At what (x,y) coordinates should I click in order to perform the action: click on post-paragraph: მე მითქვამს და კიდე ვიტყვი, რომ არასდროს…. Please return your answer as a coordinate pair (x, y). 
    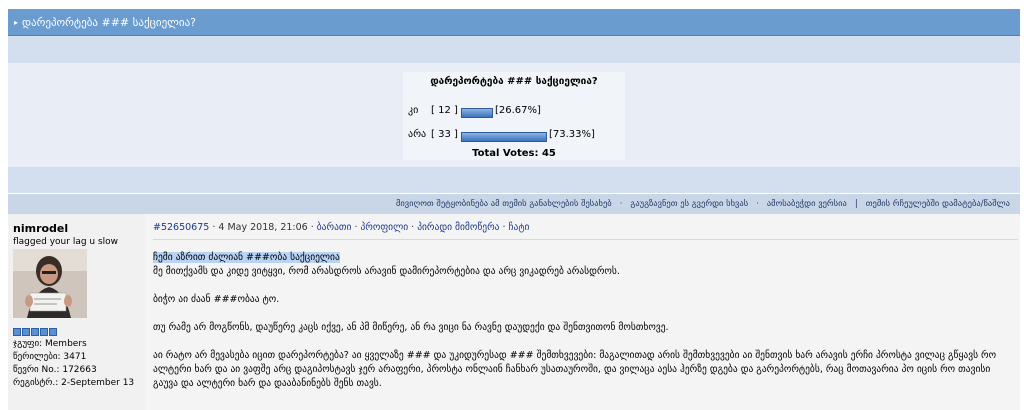
    Looking at the image, I should click on (386, 271).